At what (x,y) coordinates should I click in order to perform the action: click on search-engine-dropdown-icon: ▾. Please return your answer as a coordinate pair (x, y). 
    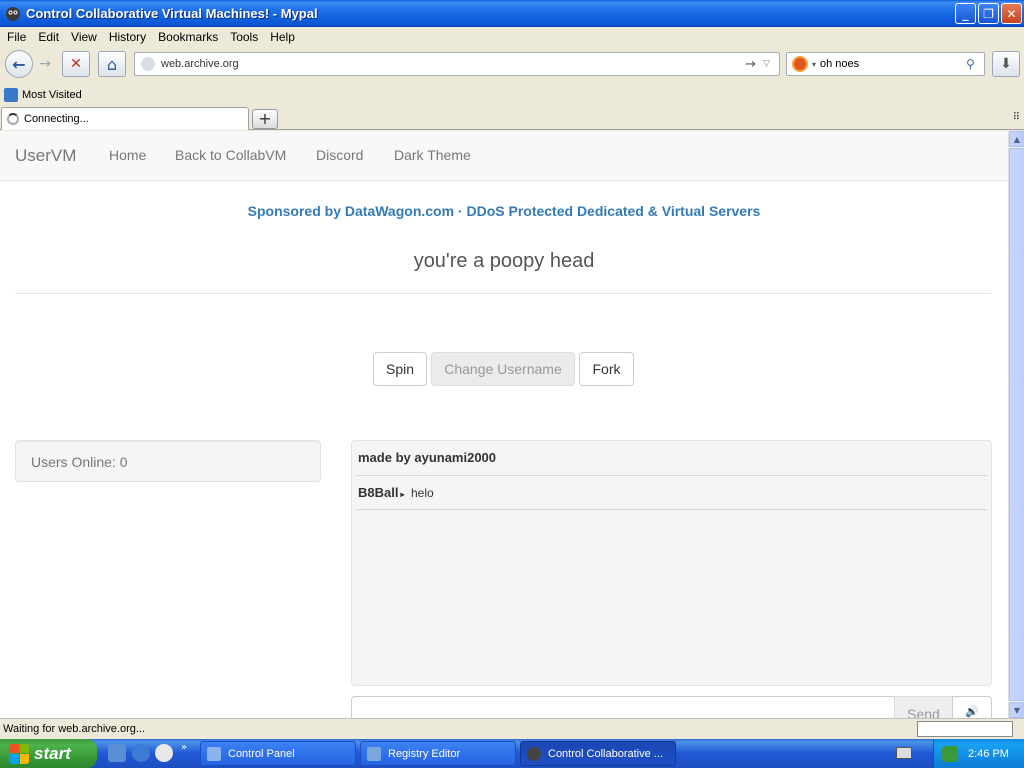
    Looking at the image, I should click on (814, 64).